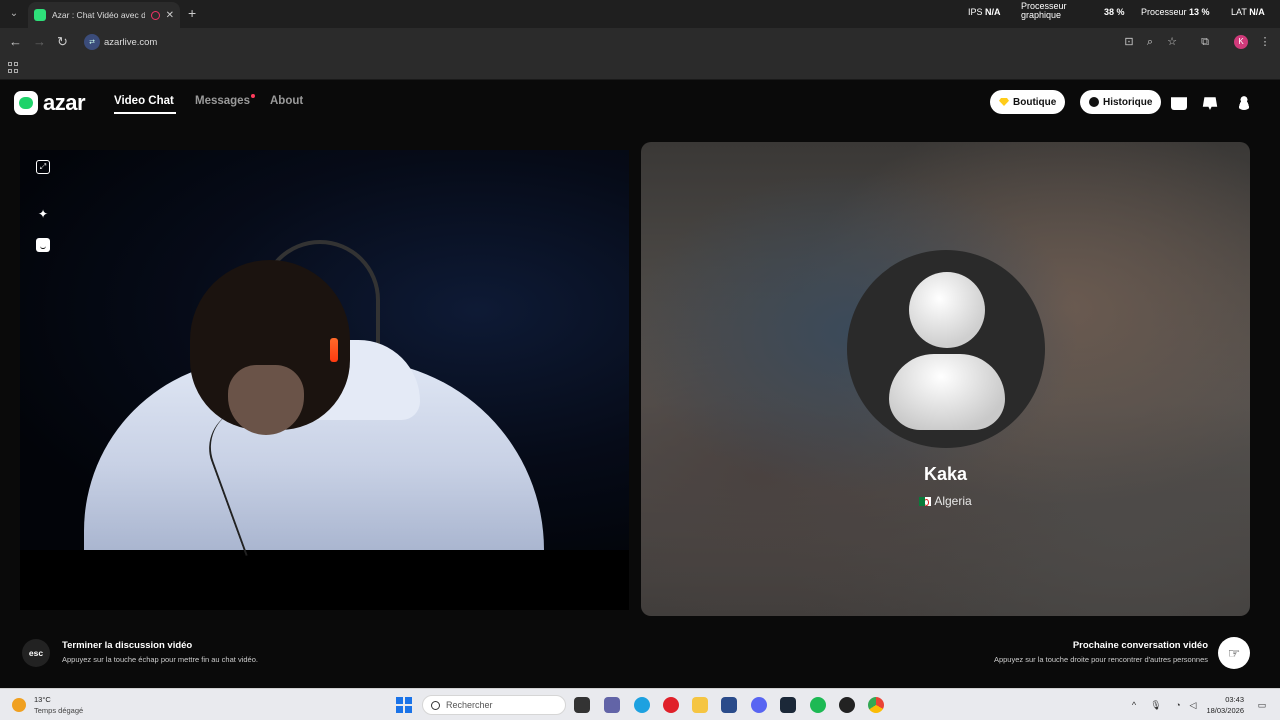 This screenshot has width=1280, height=720. I want to click on extensions-icon: ⧉, so click(1205, 42).